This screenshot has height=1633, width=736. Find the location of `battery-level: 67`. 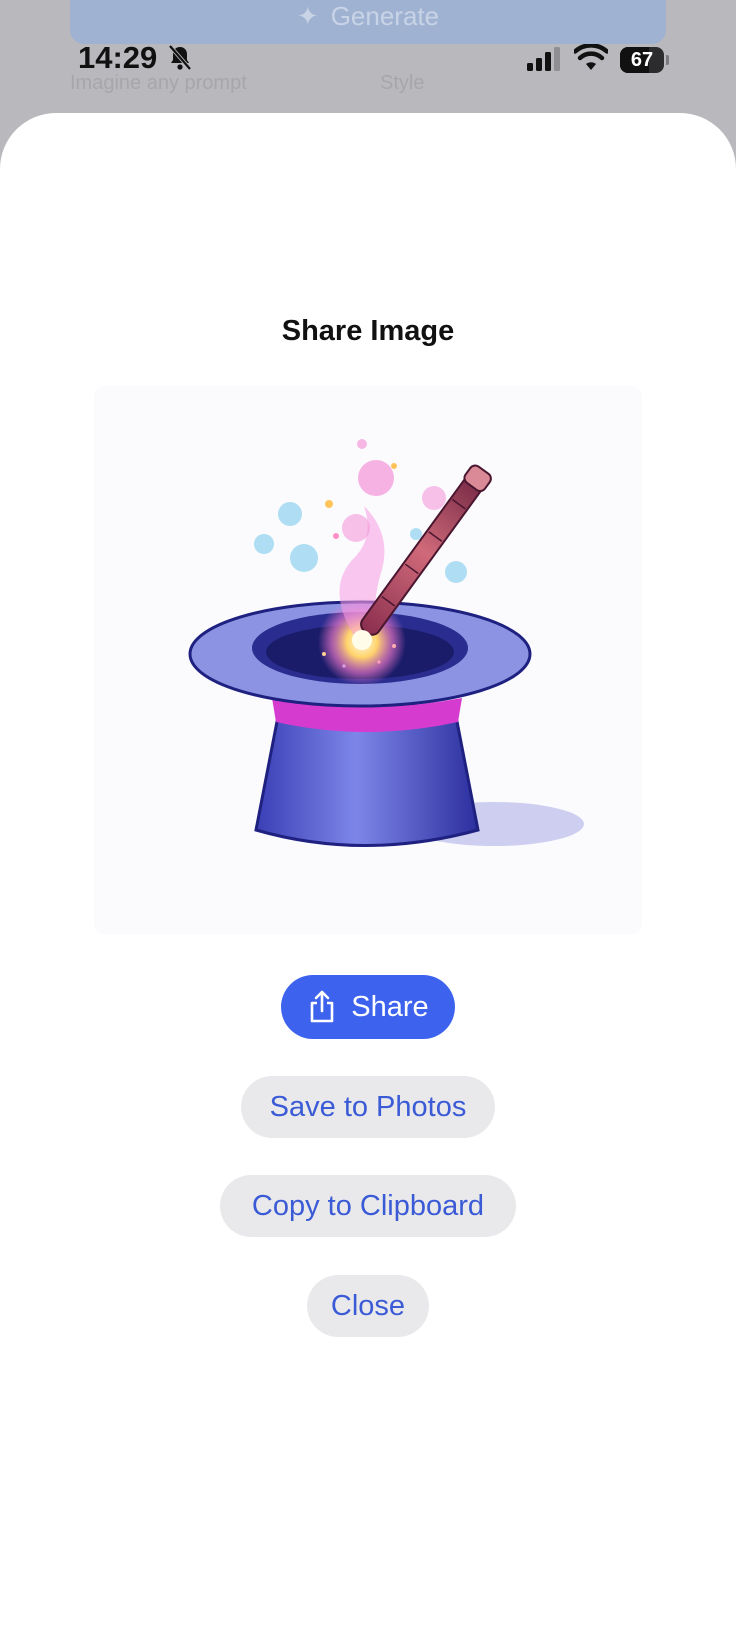

battery-level: 67 is located at coordinates (642, 60).